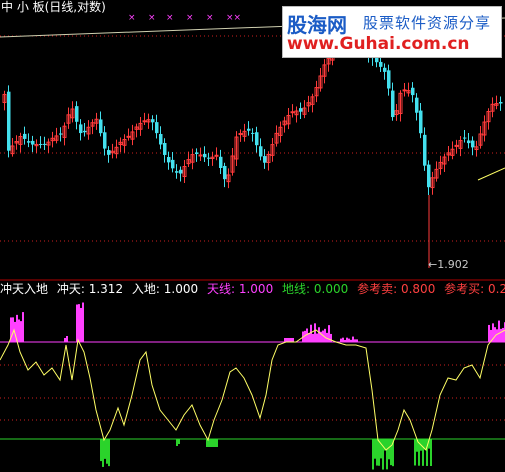 The image size is (505, 472). I want to click on dixian-label: 地线:, so click(296, 289).